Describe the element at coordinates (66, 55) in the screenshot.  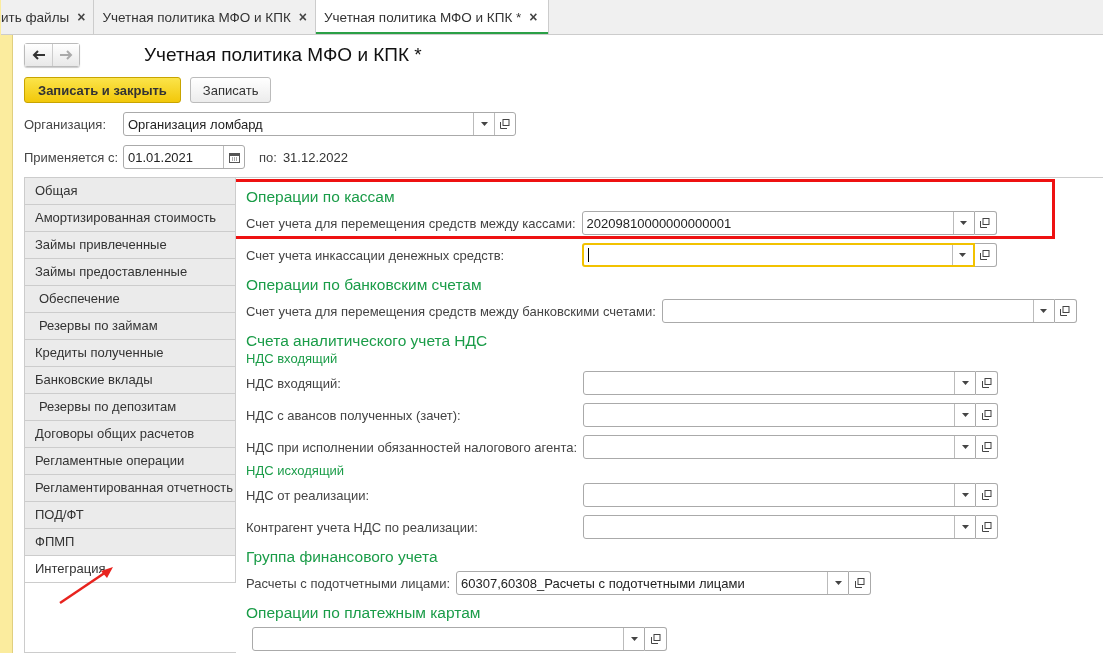
I see `right-arrow-icon` at that location.